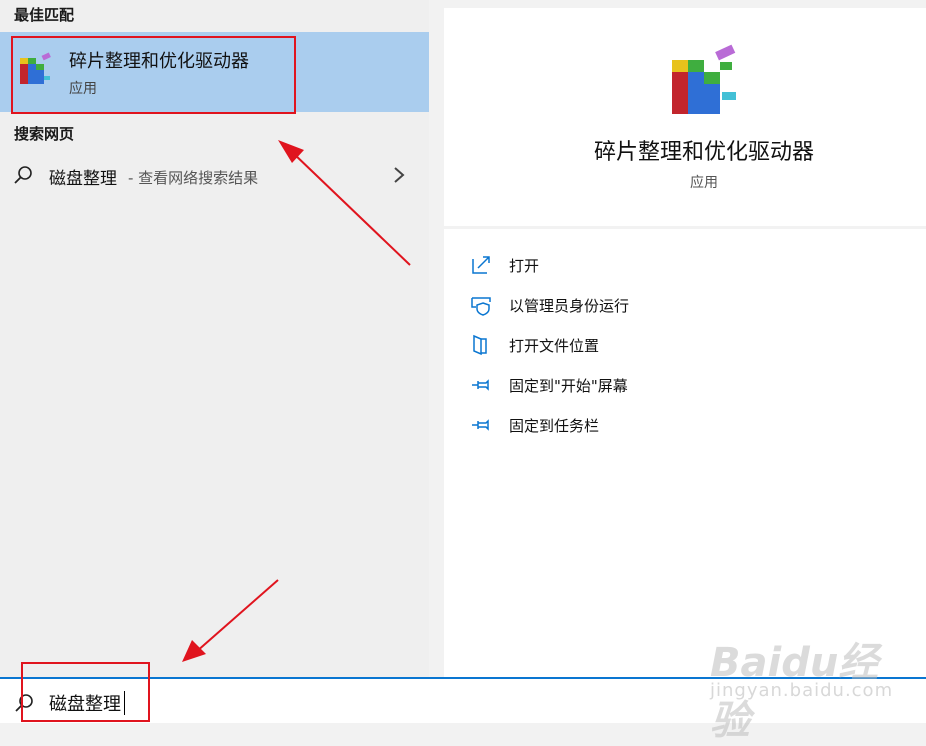 The height and width of the screenshot is (746, 926). What do you see at coordinates (569, 306) in the screenshot?
I see `action-label: 以管理员身份运行` at bounding box center [569, 306].